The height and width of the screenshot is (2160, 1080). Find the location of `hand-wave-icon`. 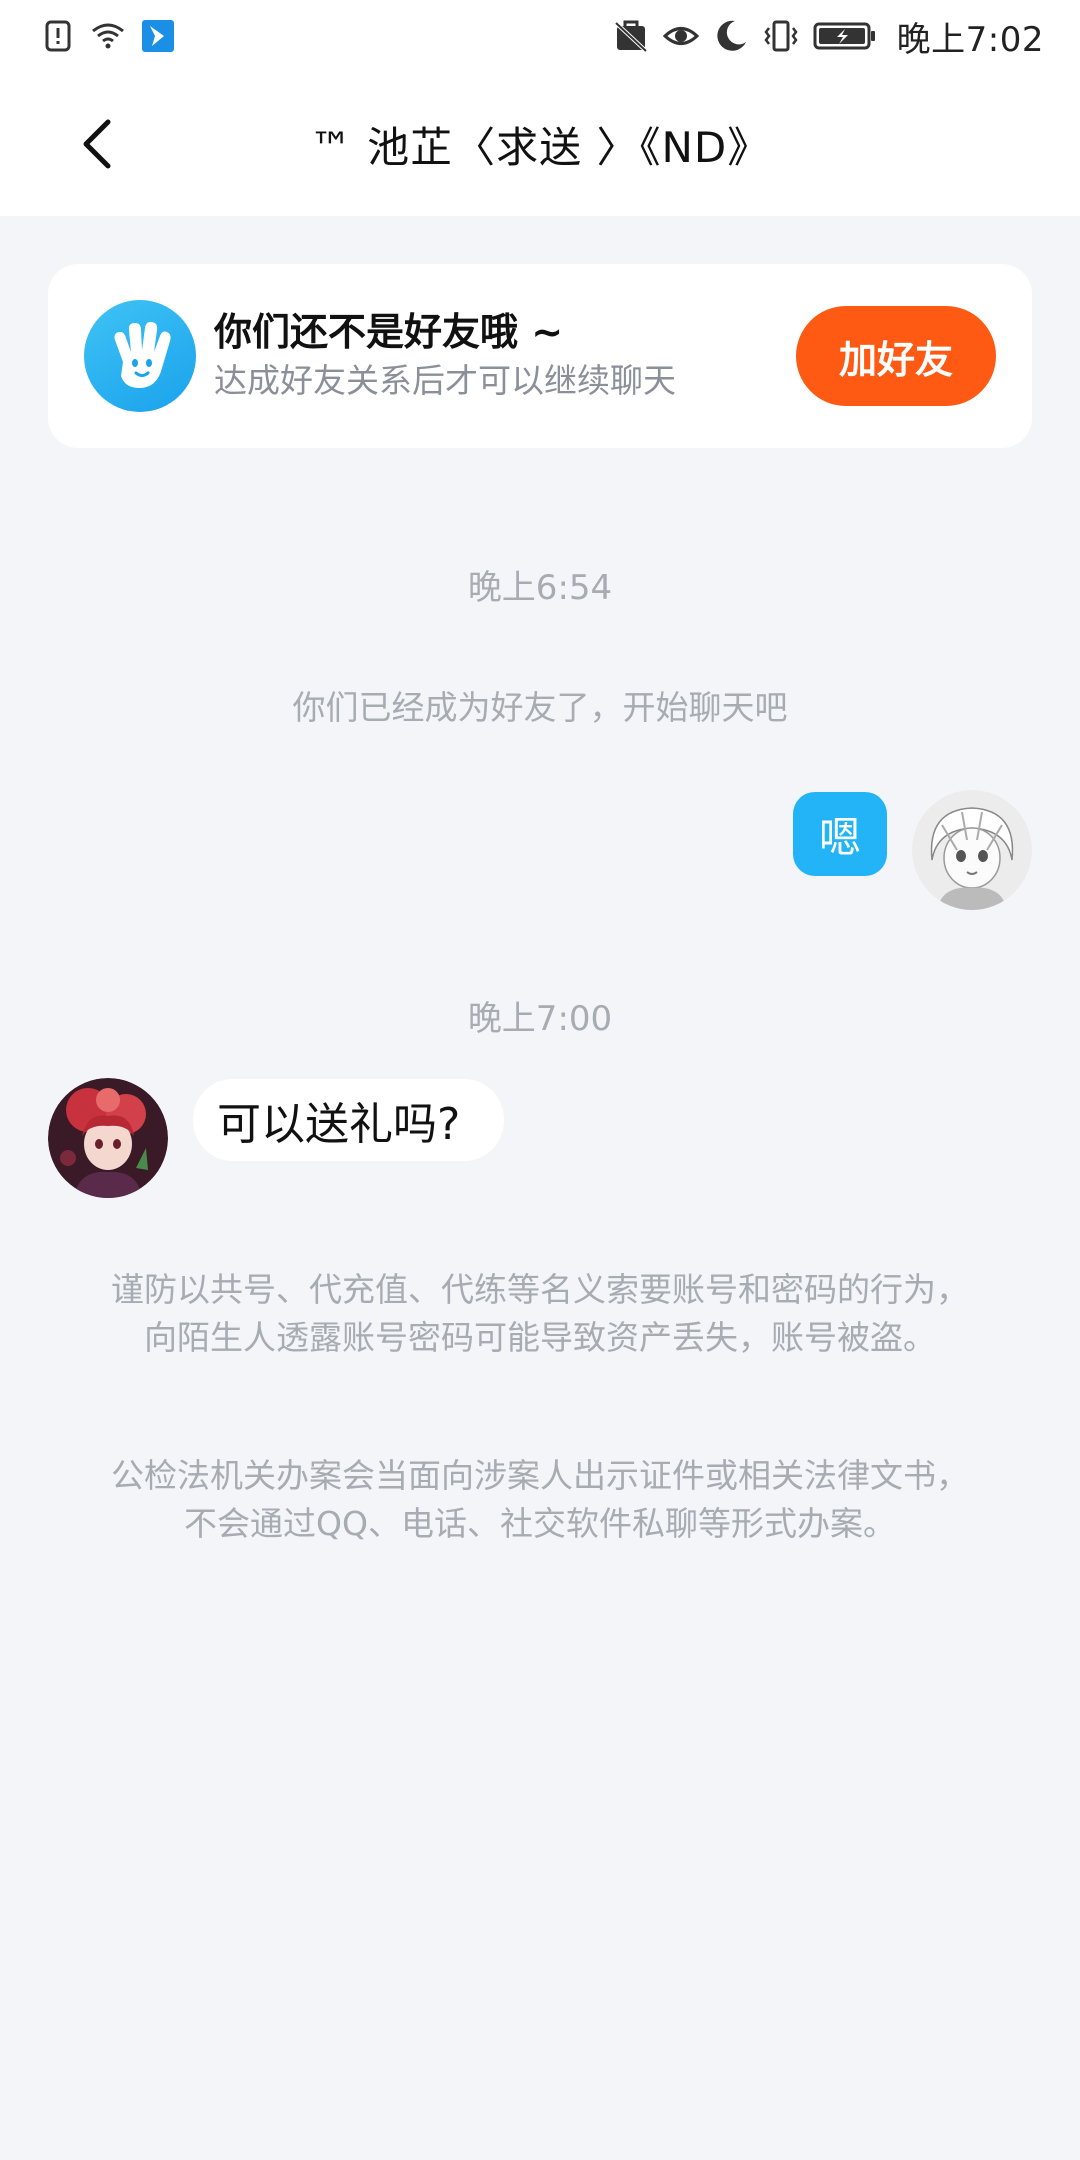

hand-wave-icon is located at coordinates (140, 356).